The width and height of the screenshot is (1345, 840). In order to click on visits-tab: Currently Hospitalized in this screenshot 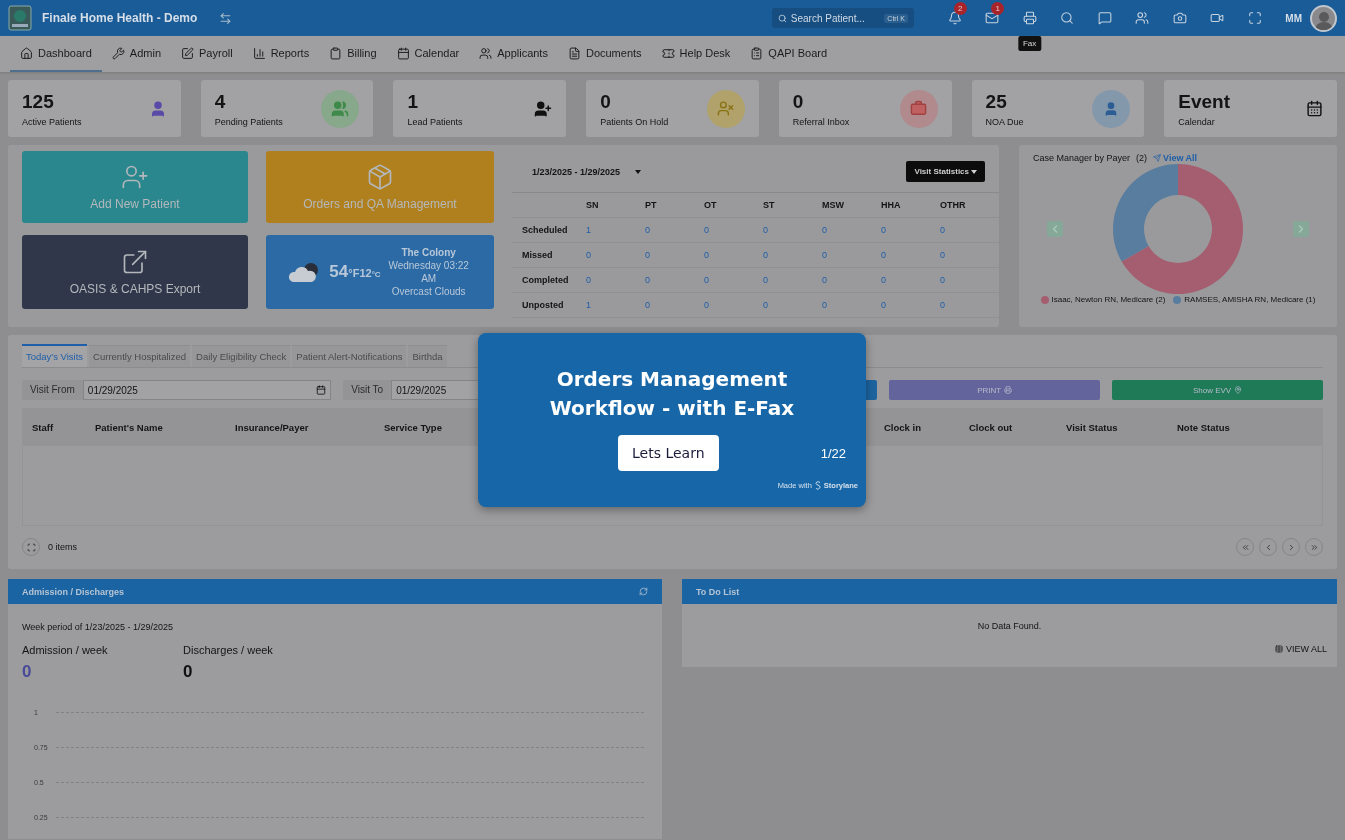, I will do `click(140, 356)`.